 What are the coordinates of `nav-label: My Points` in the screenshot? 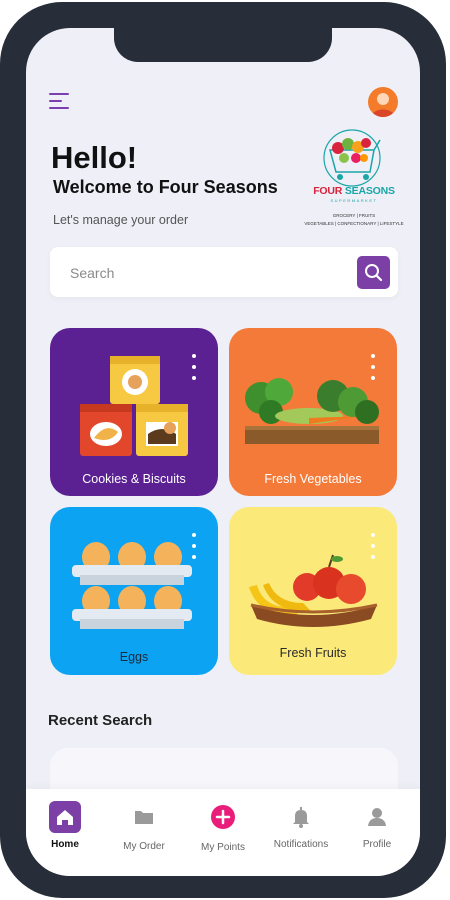 It's located at (223, 847).